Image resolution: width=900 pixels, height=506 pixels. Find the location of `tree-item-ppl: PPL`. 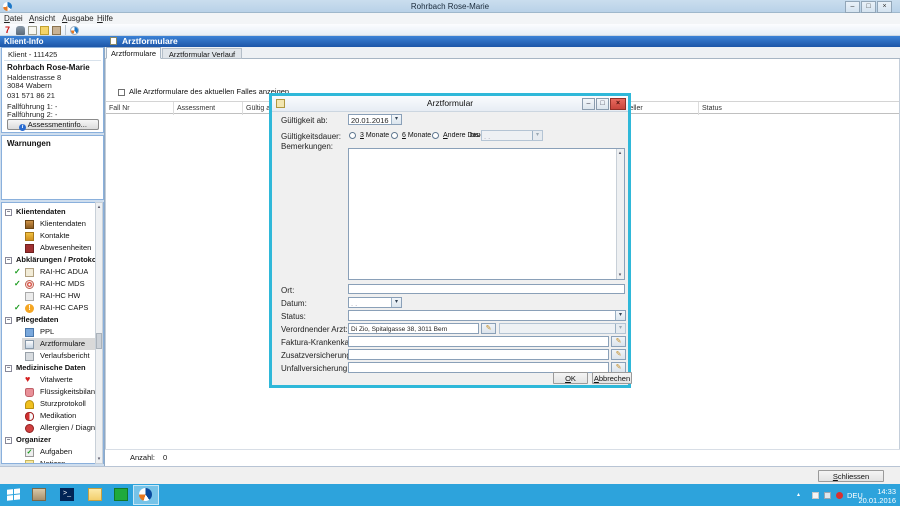

tree-item-ppl: PPL is located at coordinates (52, 332).